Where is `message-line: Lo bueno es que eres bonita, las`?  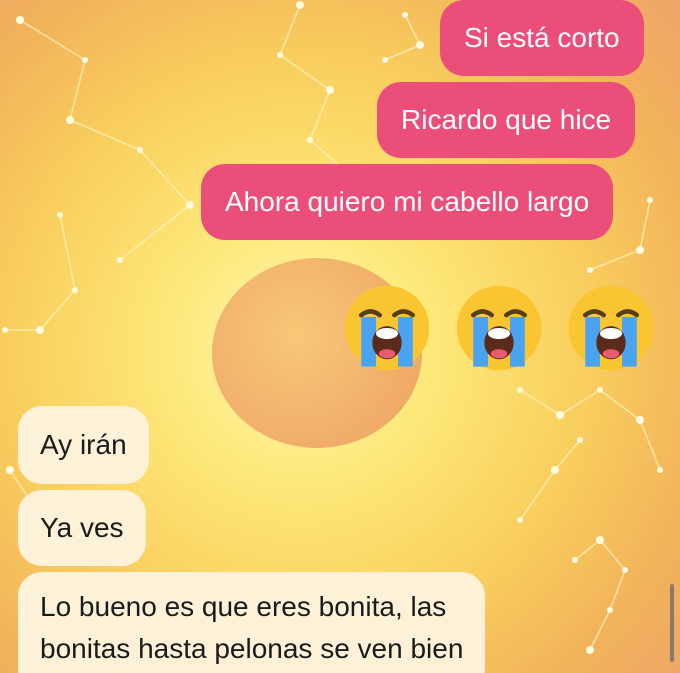
message-line: Lo bueno es que eres bonita, las is located at coordinates (243, 606).